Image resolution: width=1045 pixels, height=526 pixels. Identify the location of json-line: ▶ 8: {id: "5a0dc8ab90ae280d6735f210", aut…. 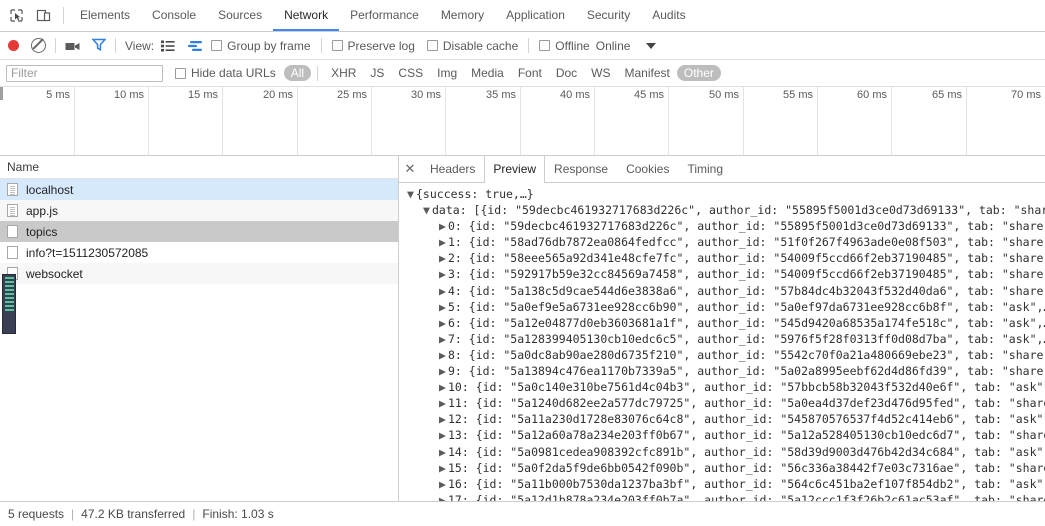
(726, 355).